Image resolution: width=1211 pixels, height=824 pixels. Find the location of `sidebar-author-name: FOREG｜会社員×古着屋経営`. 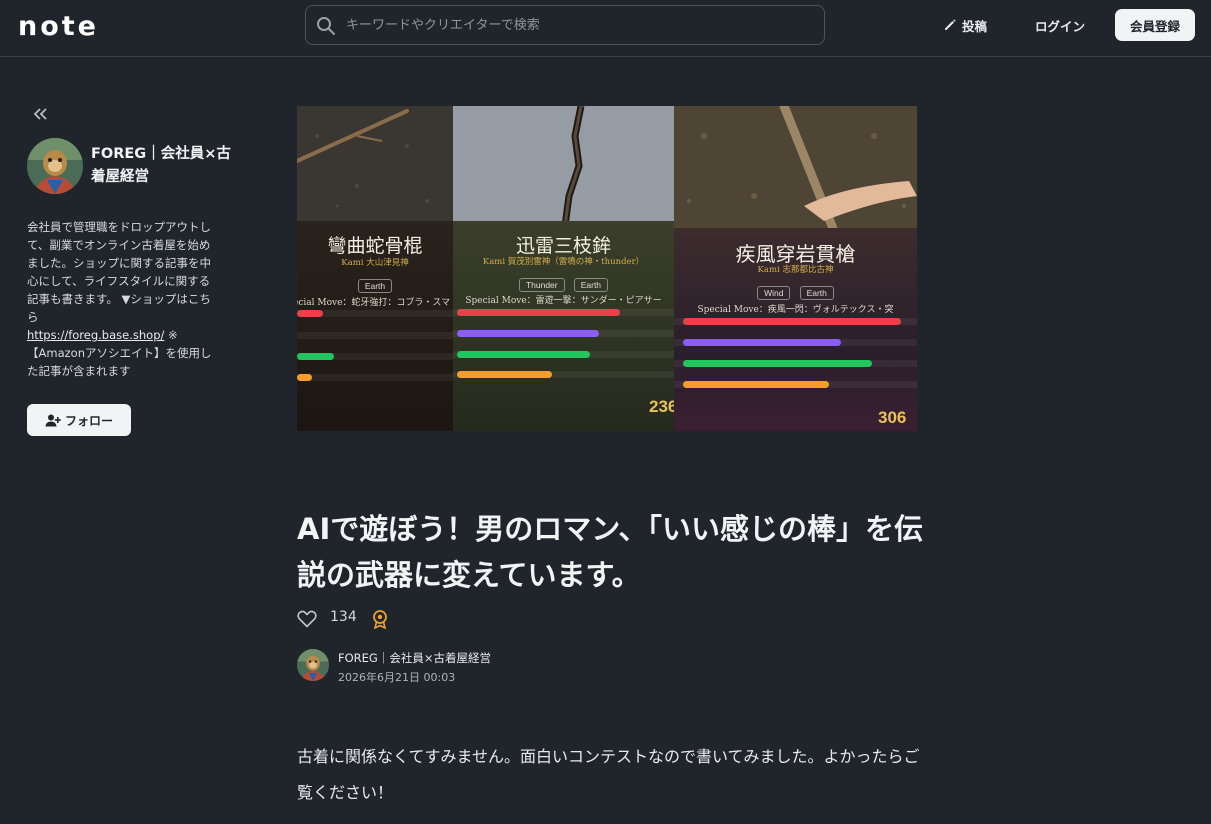

sidebar-author-name: FOREG｜会社員×古着屋経営 is located at coordinates (166, 166).